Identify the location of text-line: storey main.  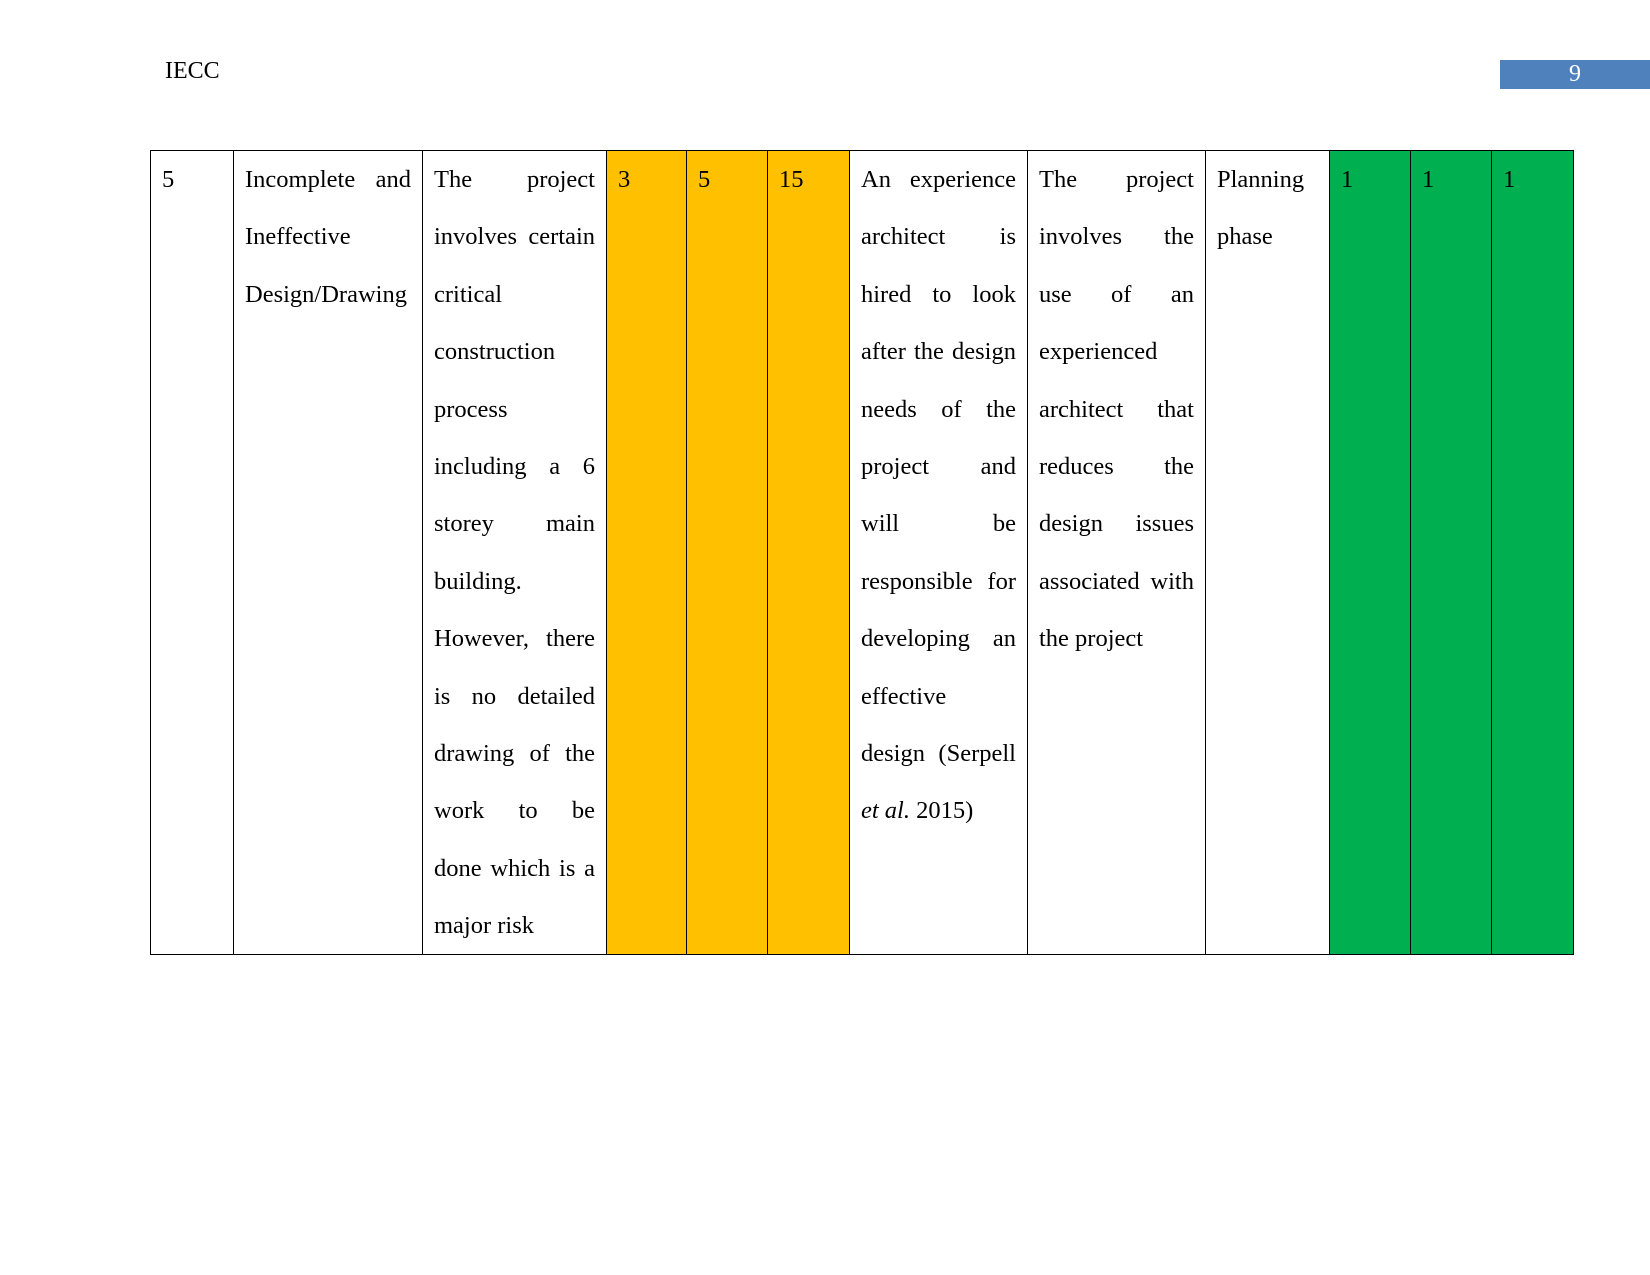
(514, 524).